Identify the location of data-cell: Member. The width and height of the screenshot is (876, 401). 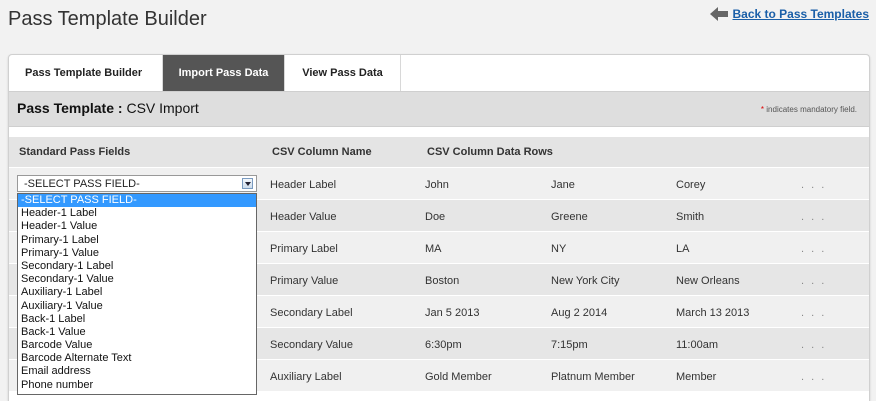
(696, 377).